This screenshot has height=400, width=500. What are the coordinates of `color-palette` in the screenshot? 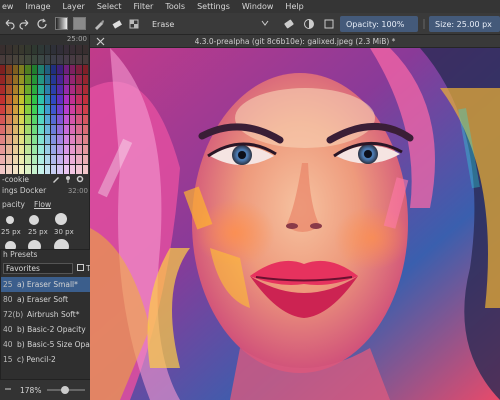 It's located at (44, 109).